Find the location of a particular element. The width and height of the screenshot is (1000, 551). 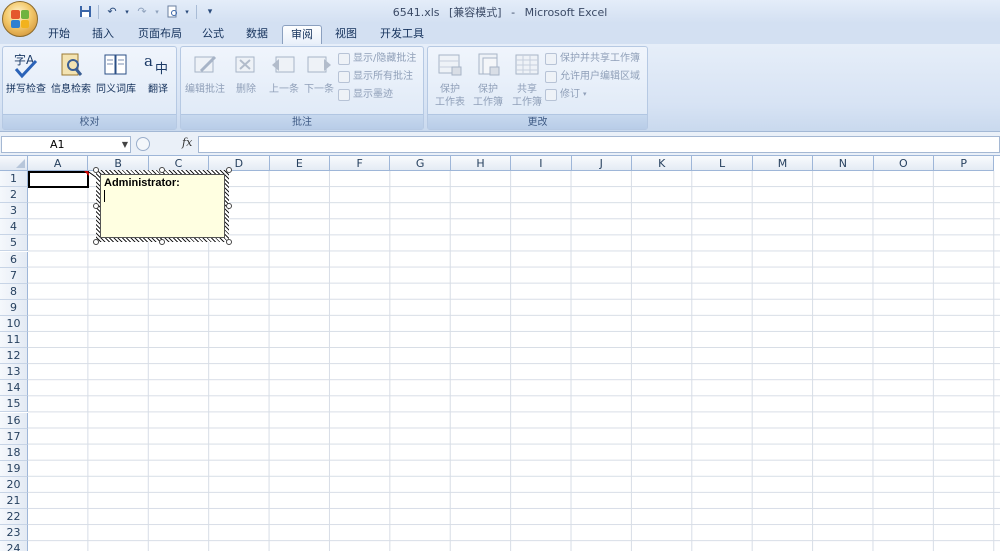

office-button is located at coordinates (20, 19).